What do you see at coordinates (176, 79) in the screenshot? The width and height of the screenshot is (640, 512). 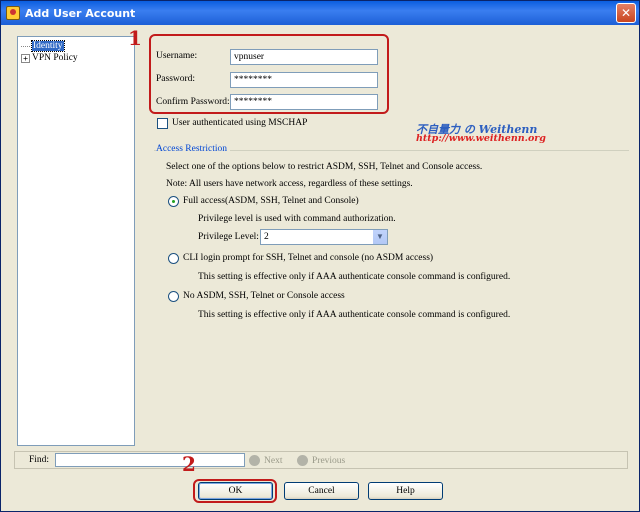 I see `password-label: Password:` at bounding box center [176, 79].